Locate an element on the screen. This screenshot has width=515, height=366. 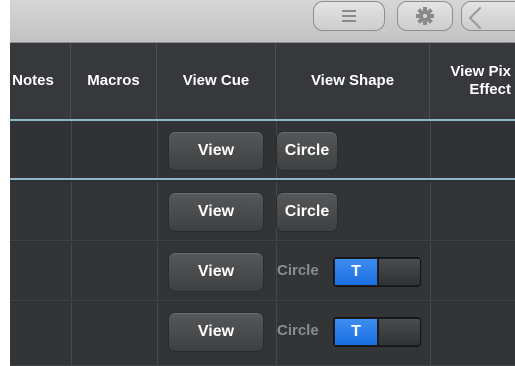
window-options-button is located at coordinates (488, 16).